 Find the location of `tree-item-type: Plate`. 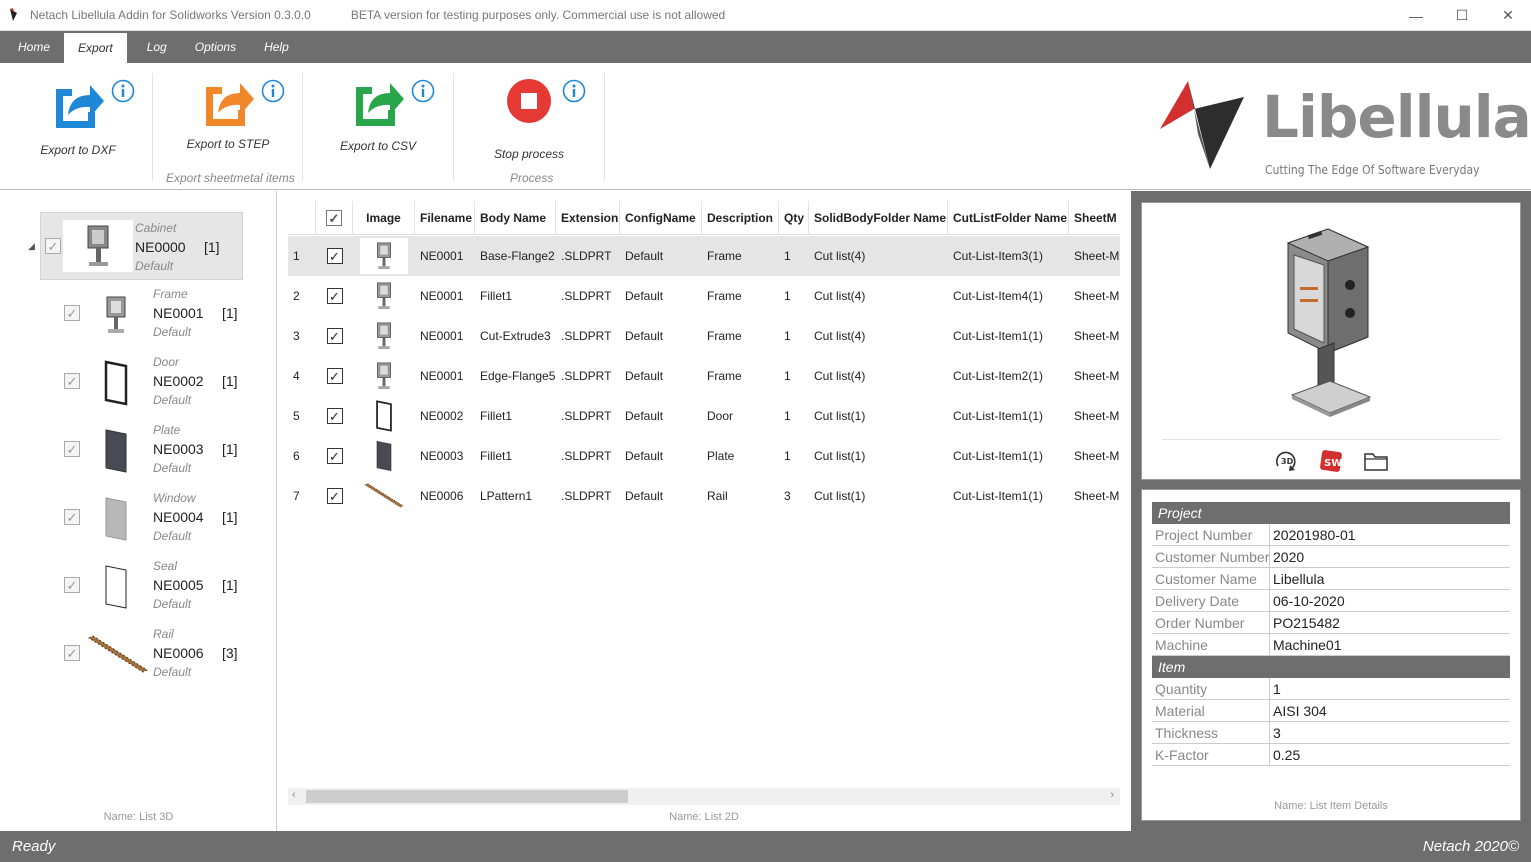

tree-item-type: Plate is located at coordinates (167, 430).